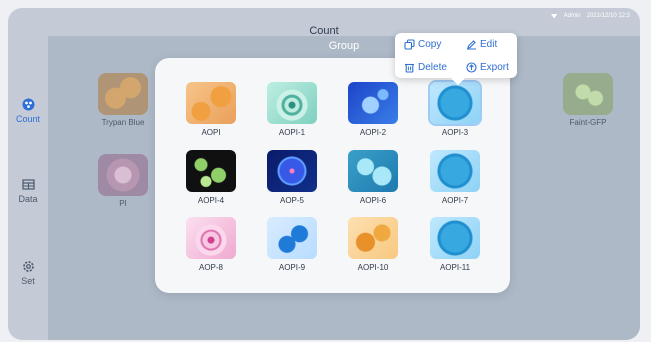 The width and height of the screenshot is (651, 342). I want to click on group-item-label: AOPI-4, so click(211, 200).